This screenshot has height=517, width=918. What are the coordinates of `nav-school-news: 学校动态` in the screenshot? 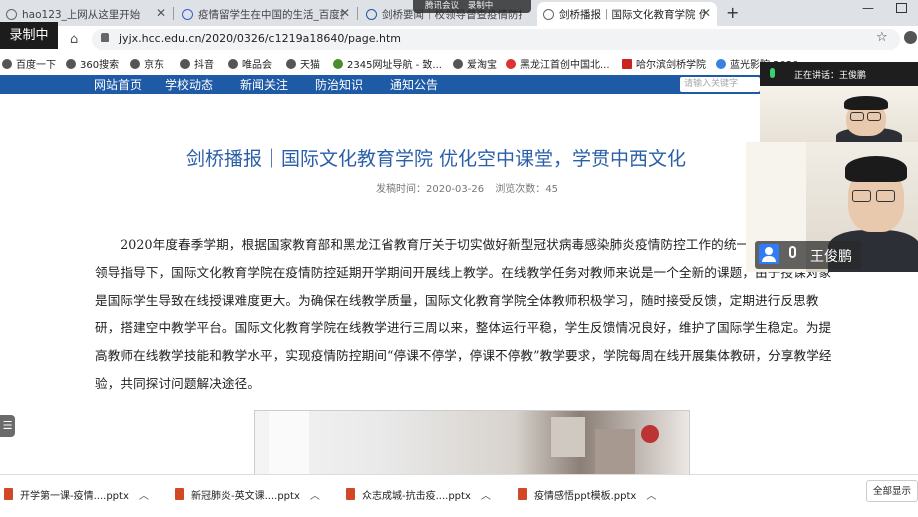 It's located at (189, 84).